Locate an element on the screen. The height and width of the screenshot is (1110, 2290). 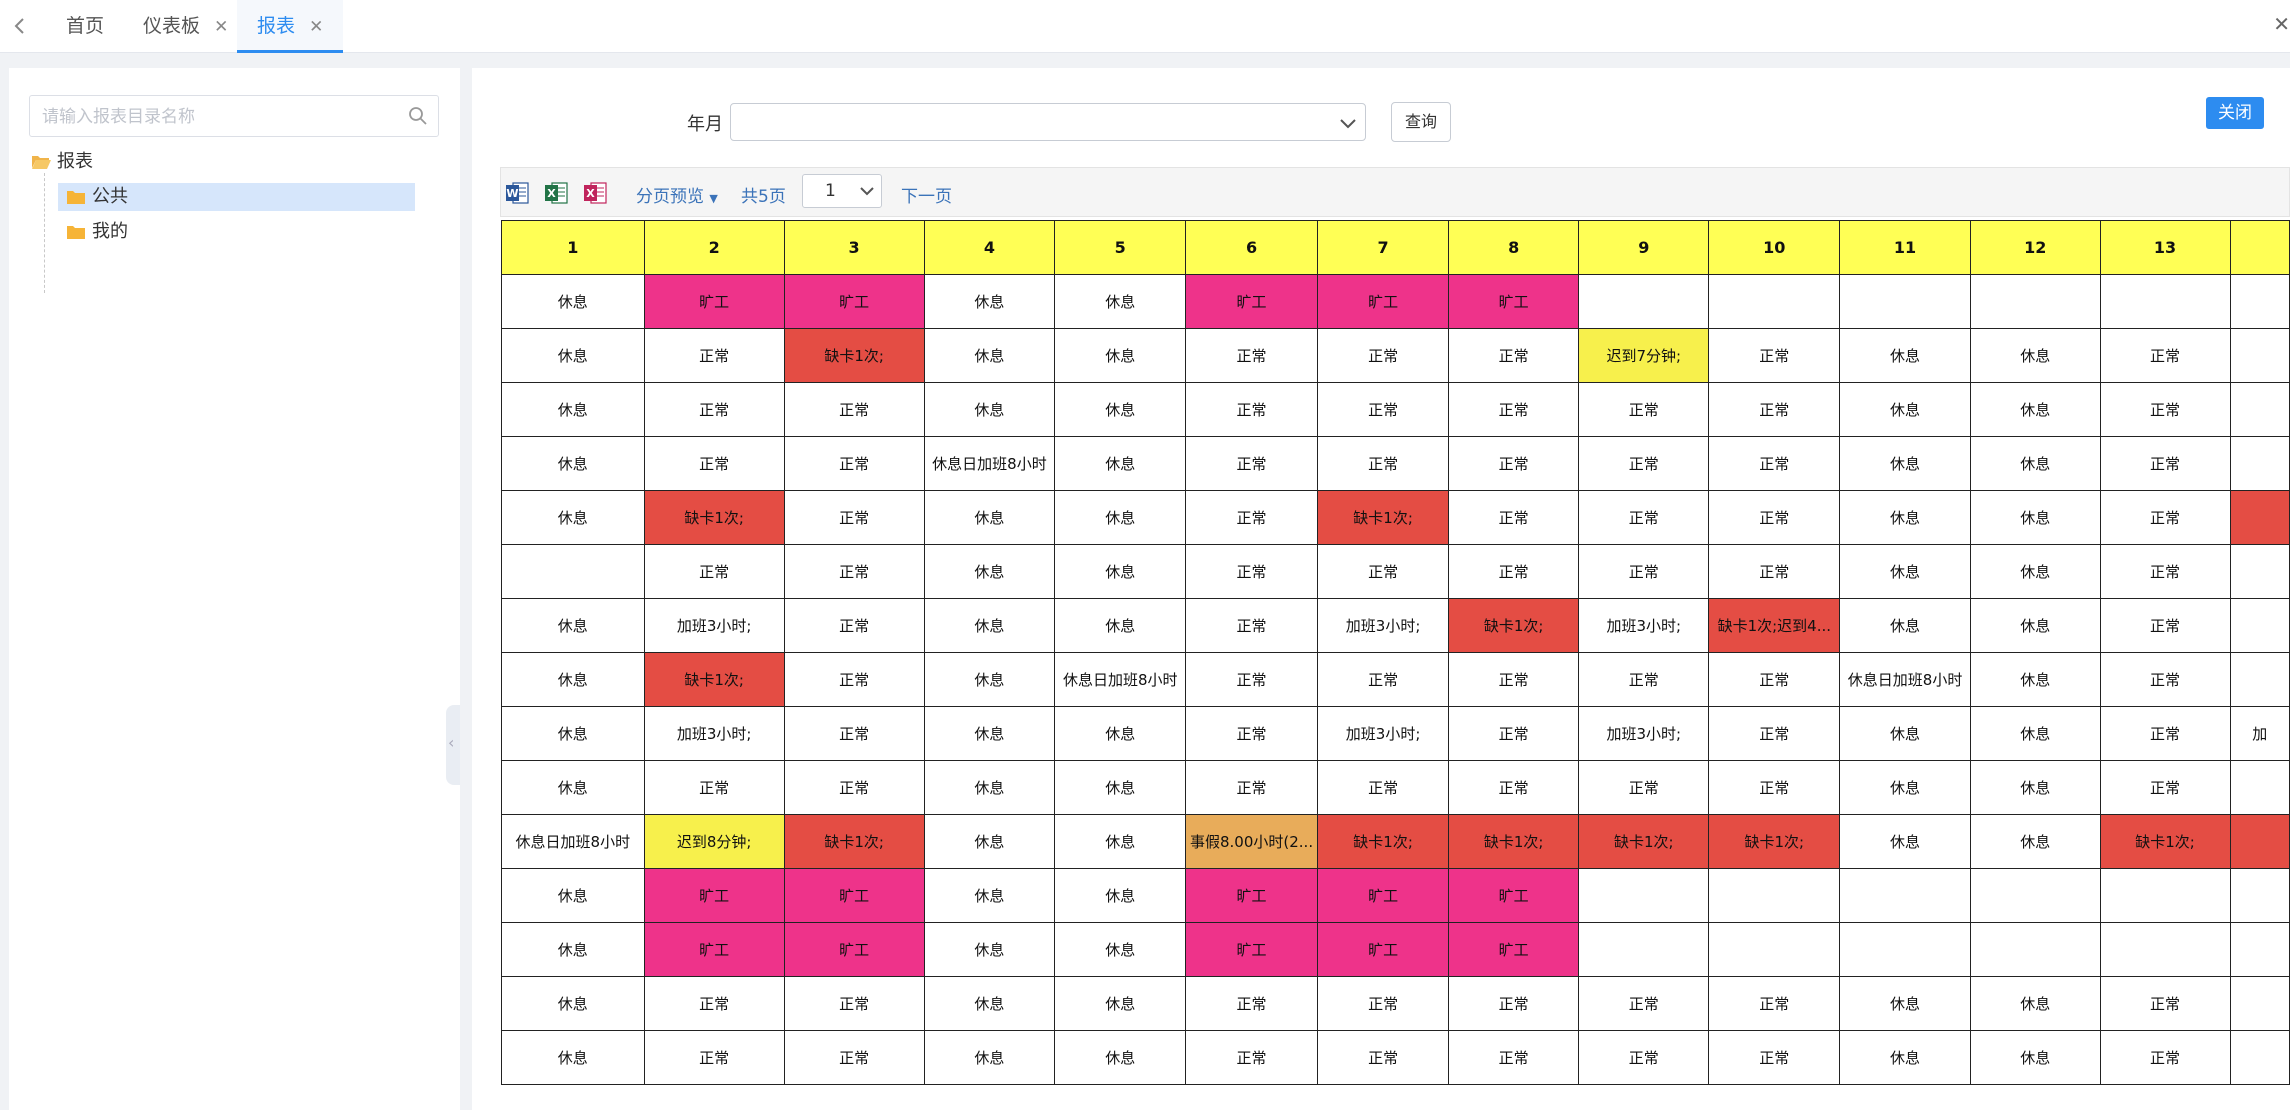
tree-node-public: 公共 is located at coordinates (236, 197).